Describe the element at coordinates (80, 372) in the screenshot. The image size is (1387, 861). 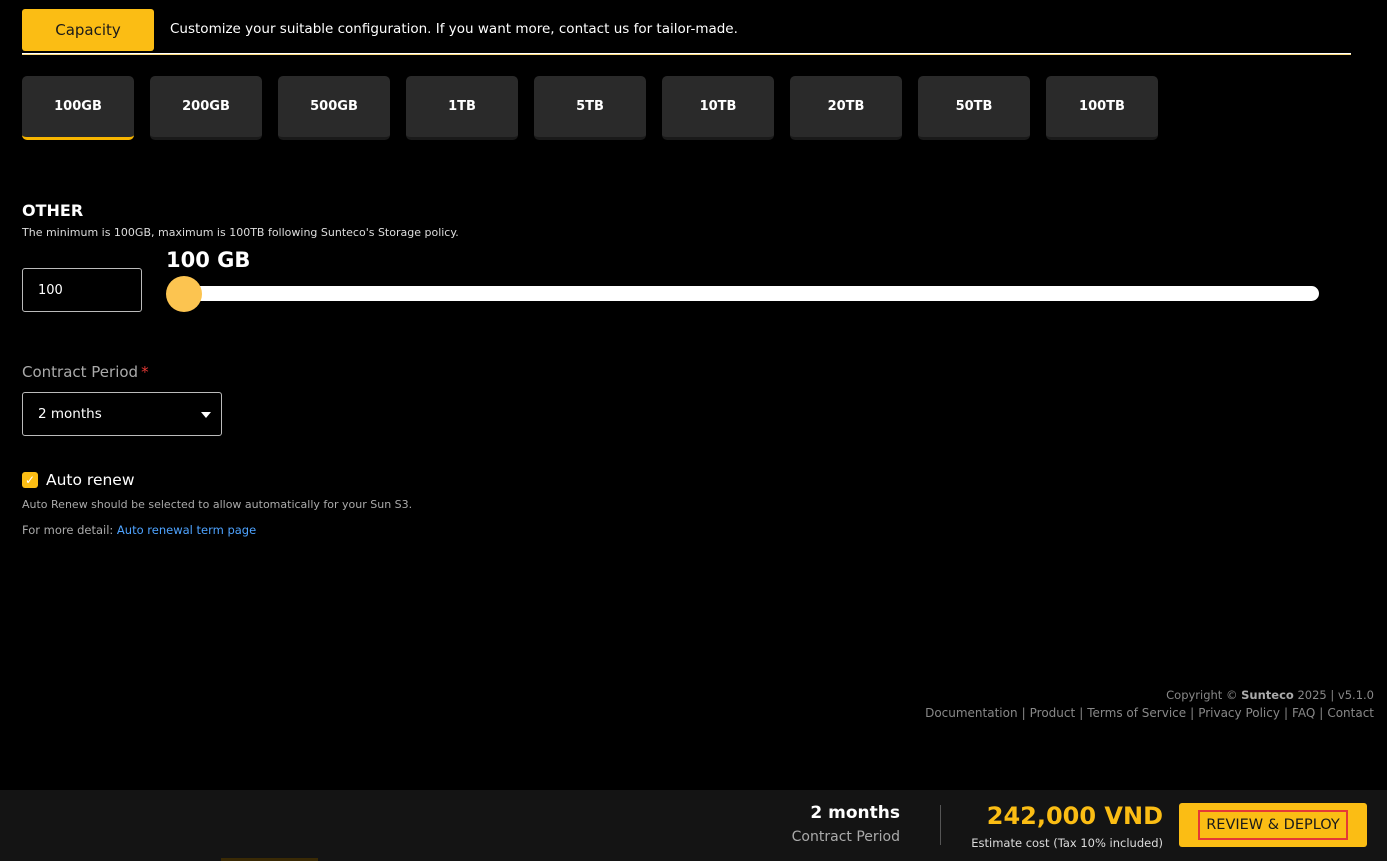
I see `contract-period-label-text: Contract Period` at that location.